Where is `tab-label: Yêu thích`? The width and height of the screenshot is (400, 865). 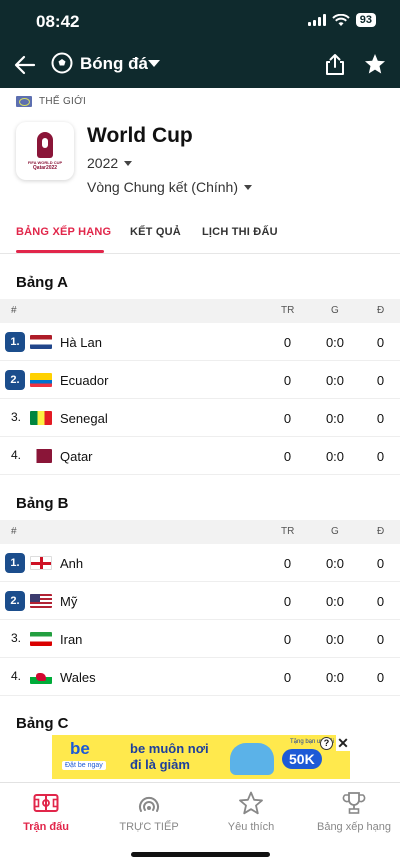
tab-label: Yêu thích is located at coordinates (251, 827).